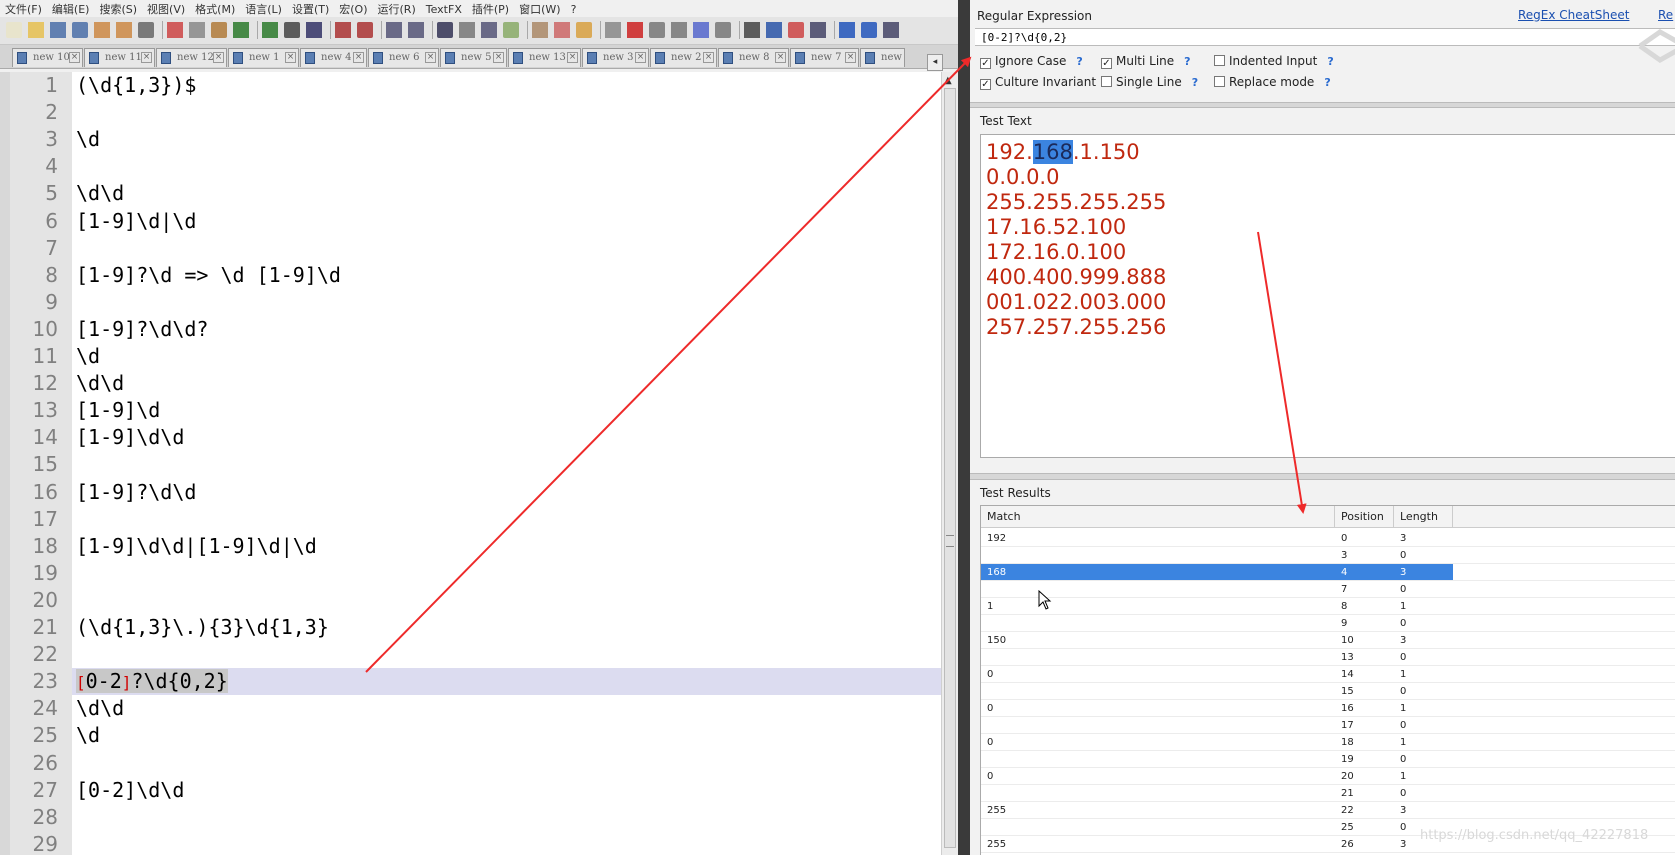  What do you see at coordinates (191, 57) in the screenshot?
I see `document-tab: new 12 ×` at bounding box center [191, 57].